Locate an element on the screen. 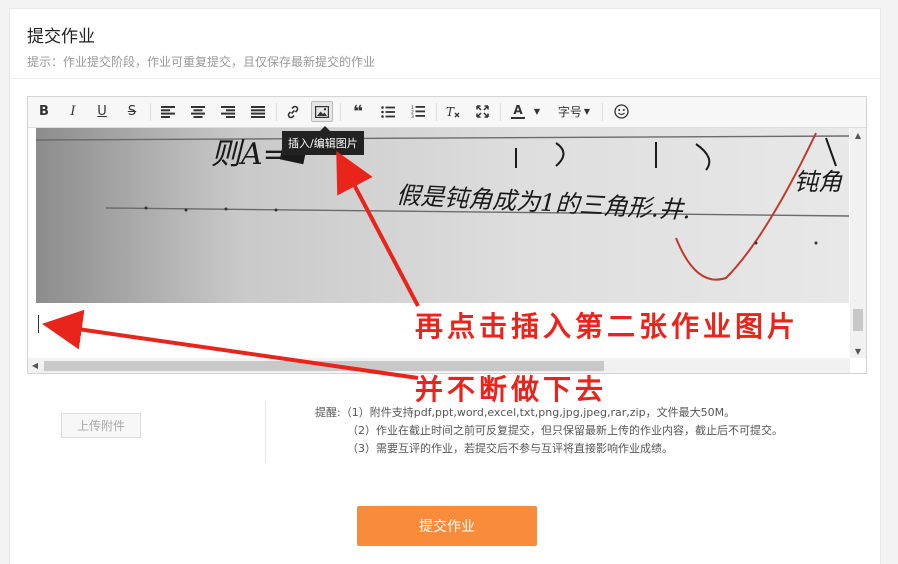 The height and width of the screenshot is (564, 898). align-center-icon is located at coordinates (198, 111).